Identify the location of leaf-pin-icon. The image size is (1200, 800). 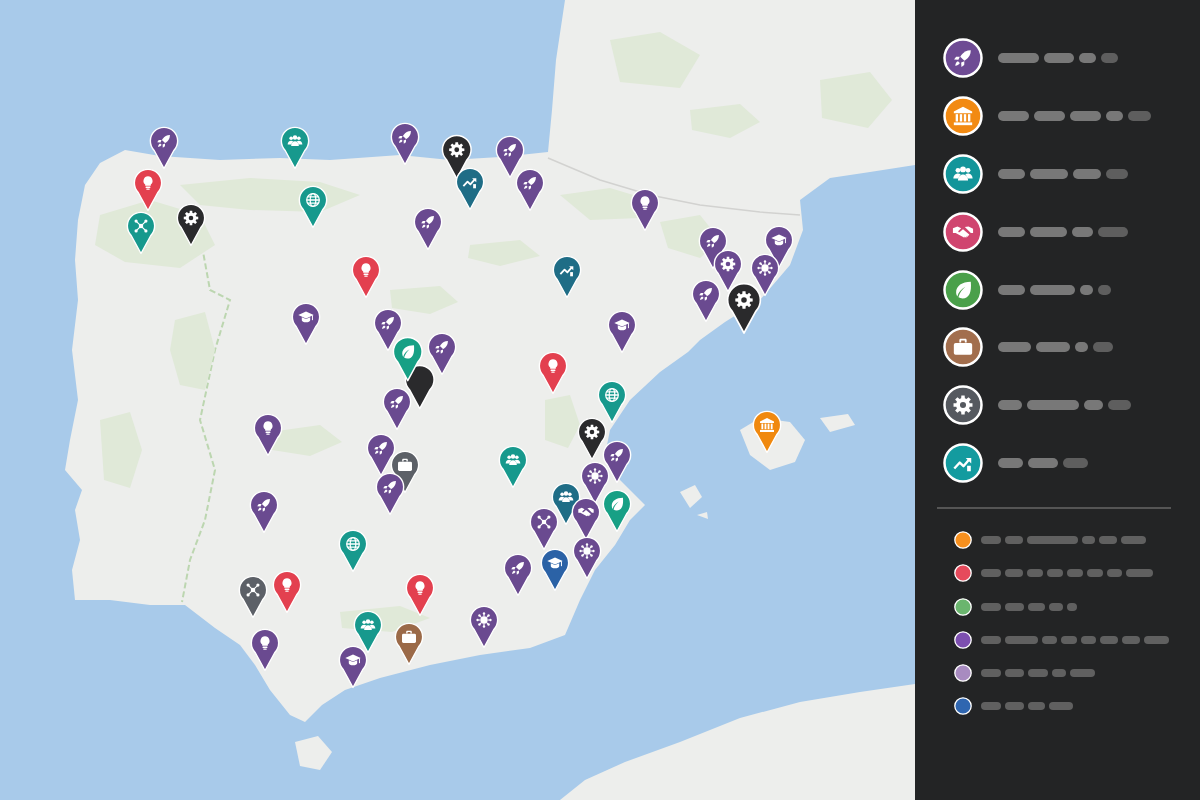
(408, 359).